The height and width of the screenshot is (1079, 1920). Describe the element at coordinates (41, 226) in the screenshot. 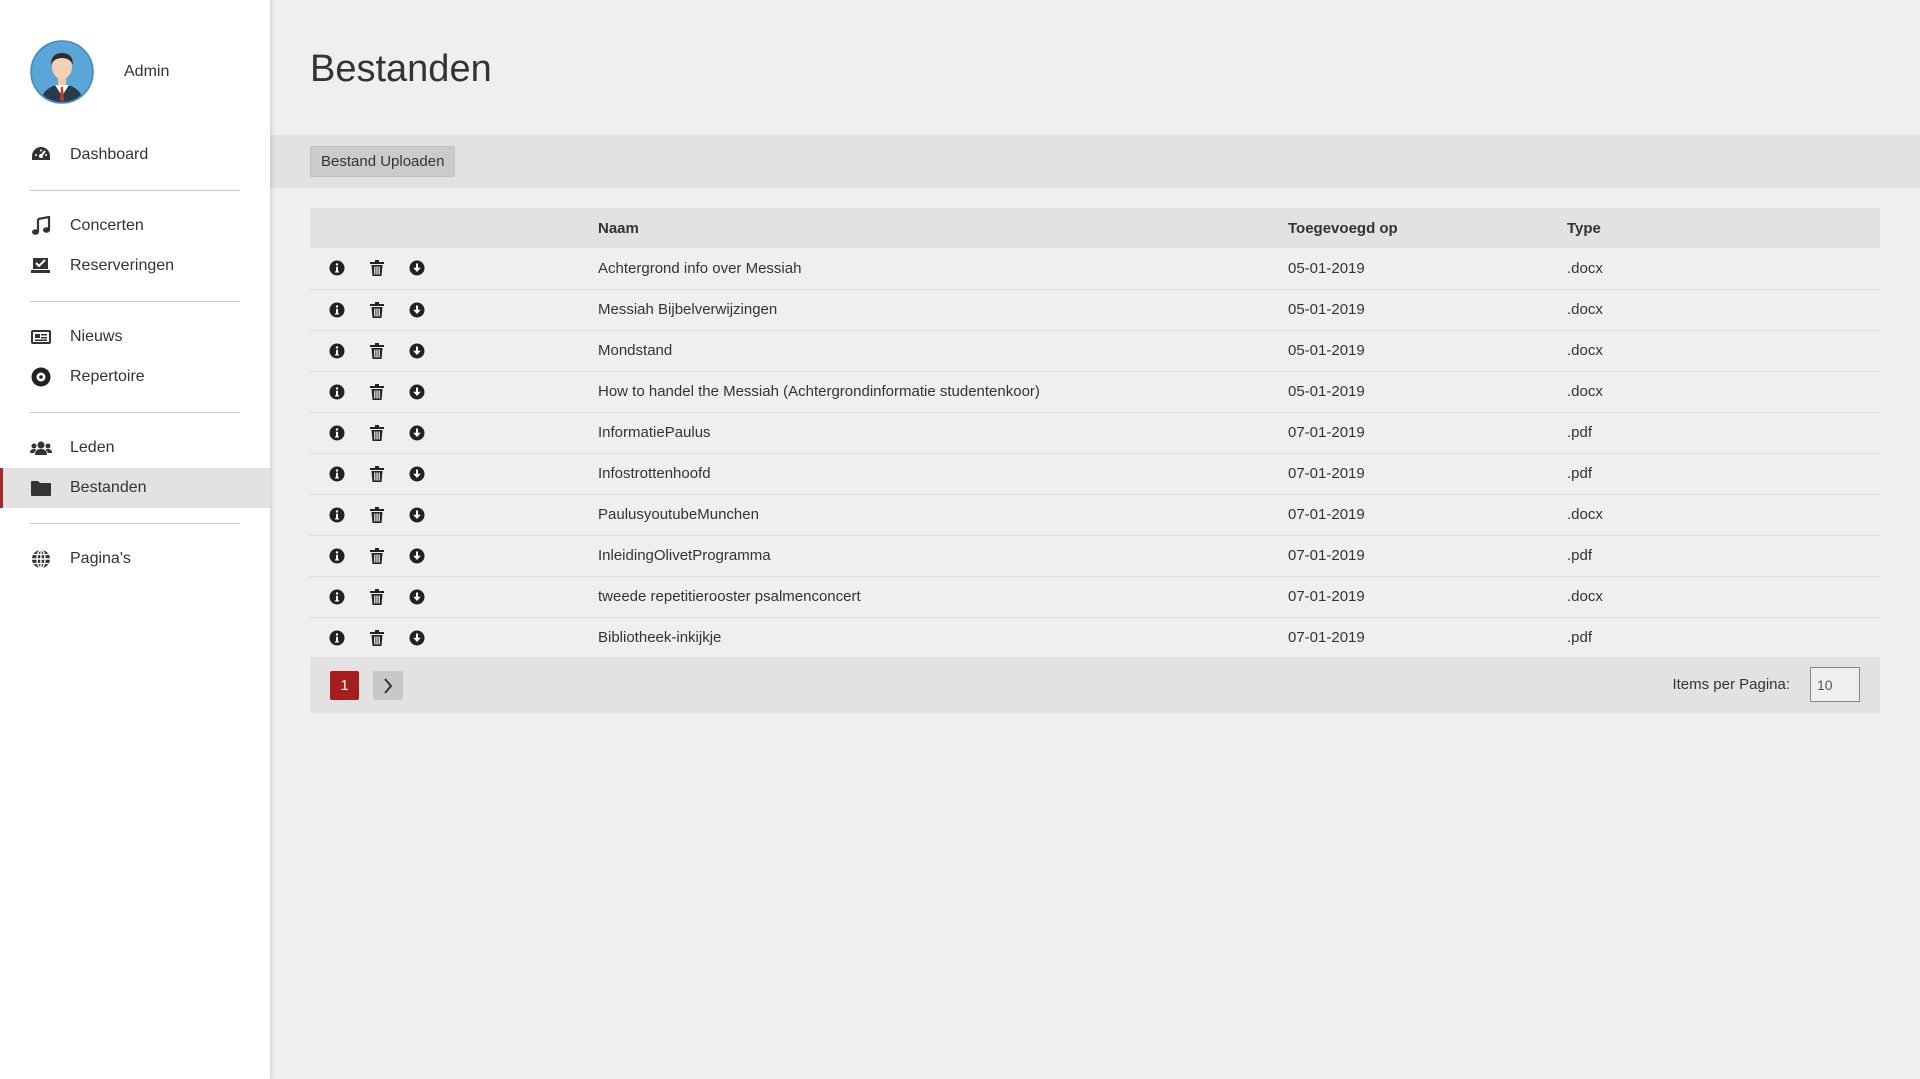

I see `music-icon` at that location.